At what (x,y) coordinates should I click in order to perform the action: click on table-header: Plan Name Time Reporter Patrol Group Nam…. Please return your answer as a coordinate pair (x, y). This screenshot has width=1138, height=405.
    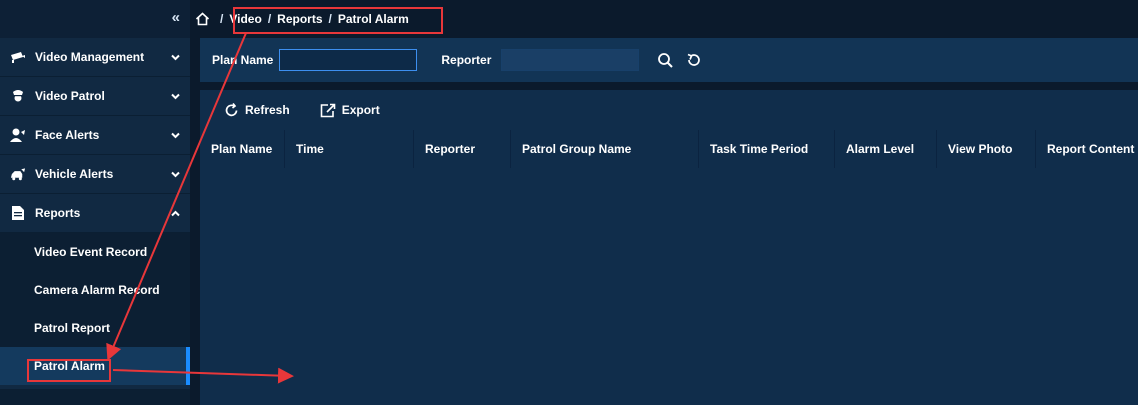
    Looking at the image, I should click on (669, 149).